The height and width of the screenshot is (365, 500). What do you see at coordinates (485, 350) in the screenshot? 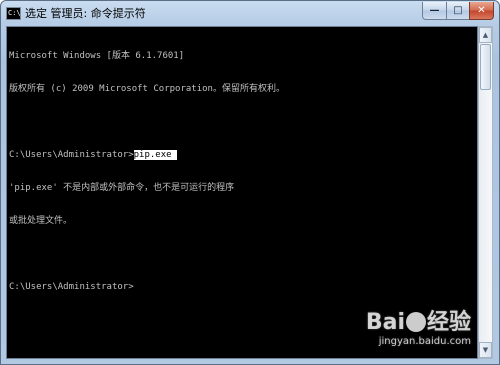
I see `scroll-down-arrow-icon: ▼` at bounding box center [485, 350].